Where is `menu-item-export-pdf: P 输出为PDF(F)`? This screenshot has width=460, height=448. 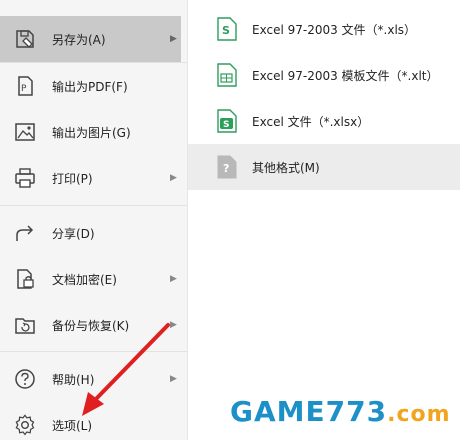
menu-item-export-pdf: P 输出为PDF(F) is located at coordinates (93, 86).